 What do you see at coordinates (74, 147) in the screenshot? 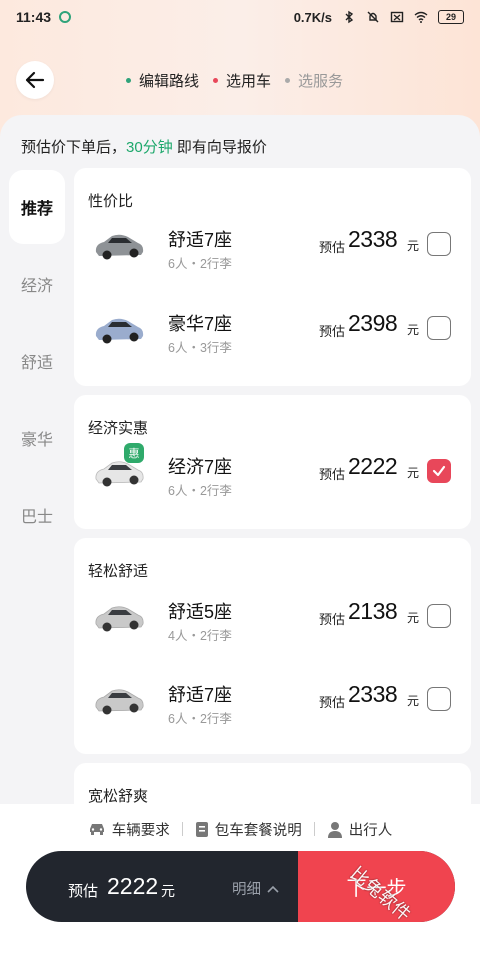
I see `notice-prefix: 预估价下单后，` at bounding box center [74, 147].